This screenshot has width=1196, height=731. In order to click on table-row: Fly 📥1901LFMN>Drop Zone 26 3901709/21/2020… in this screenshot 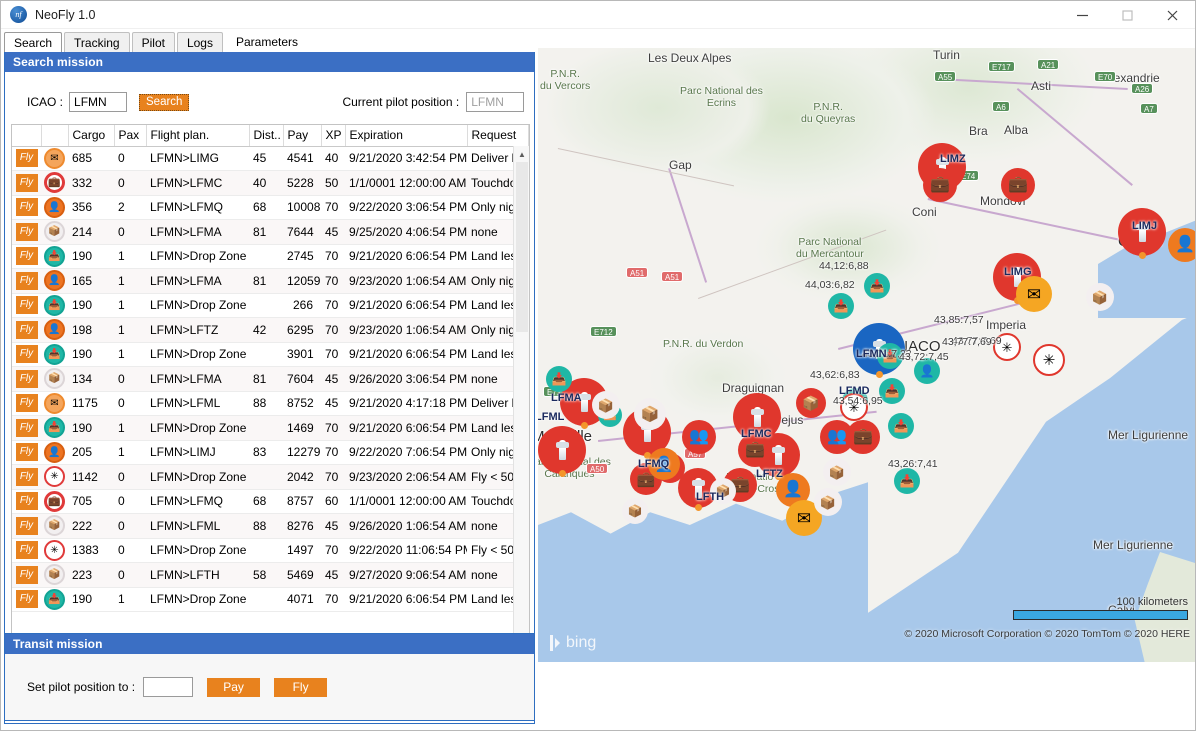, I will do `click(270, 354)`.